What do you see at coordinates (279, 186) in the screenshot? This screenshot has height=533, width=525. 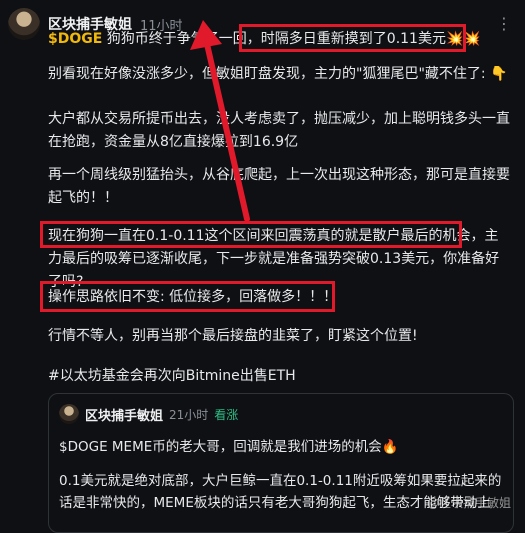 I see `paragraph-4: 再一个周线级别猛抬头，从谷底爬起，上一次出现这种形态，那可是直接要起飞的！！` at bounding box center [279, 186].